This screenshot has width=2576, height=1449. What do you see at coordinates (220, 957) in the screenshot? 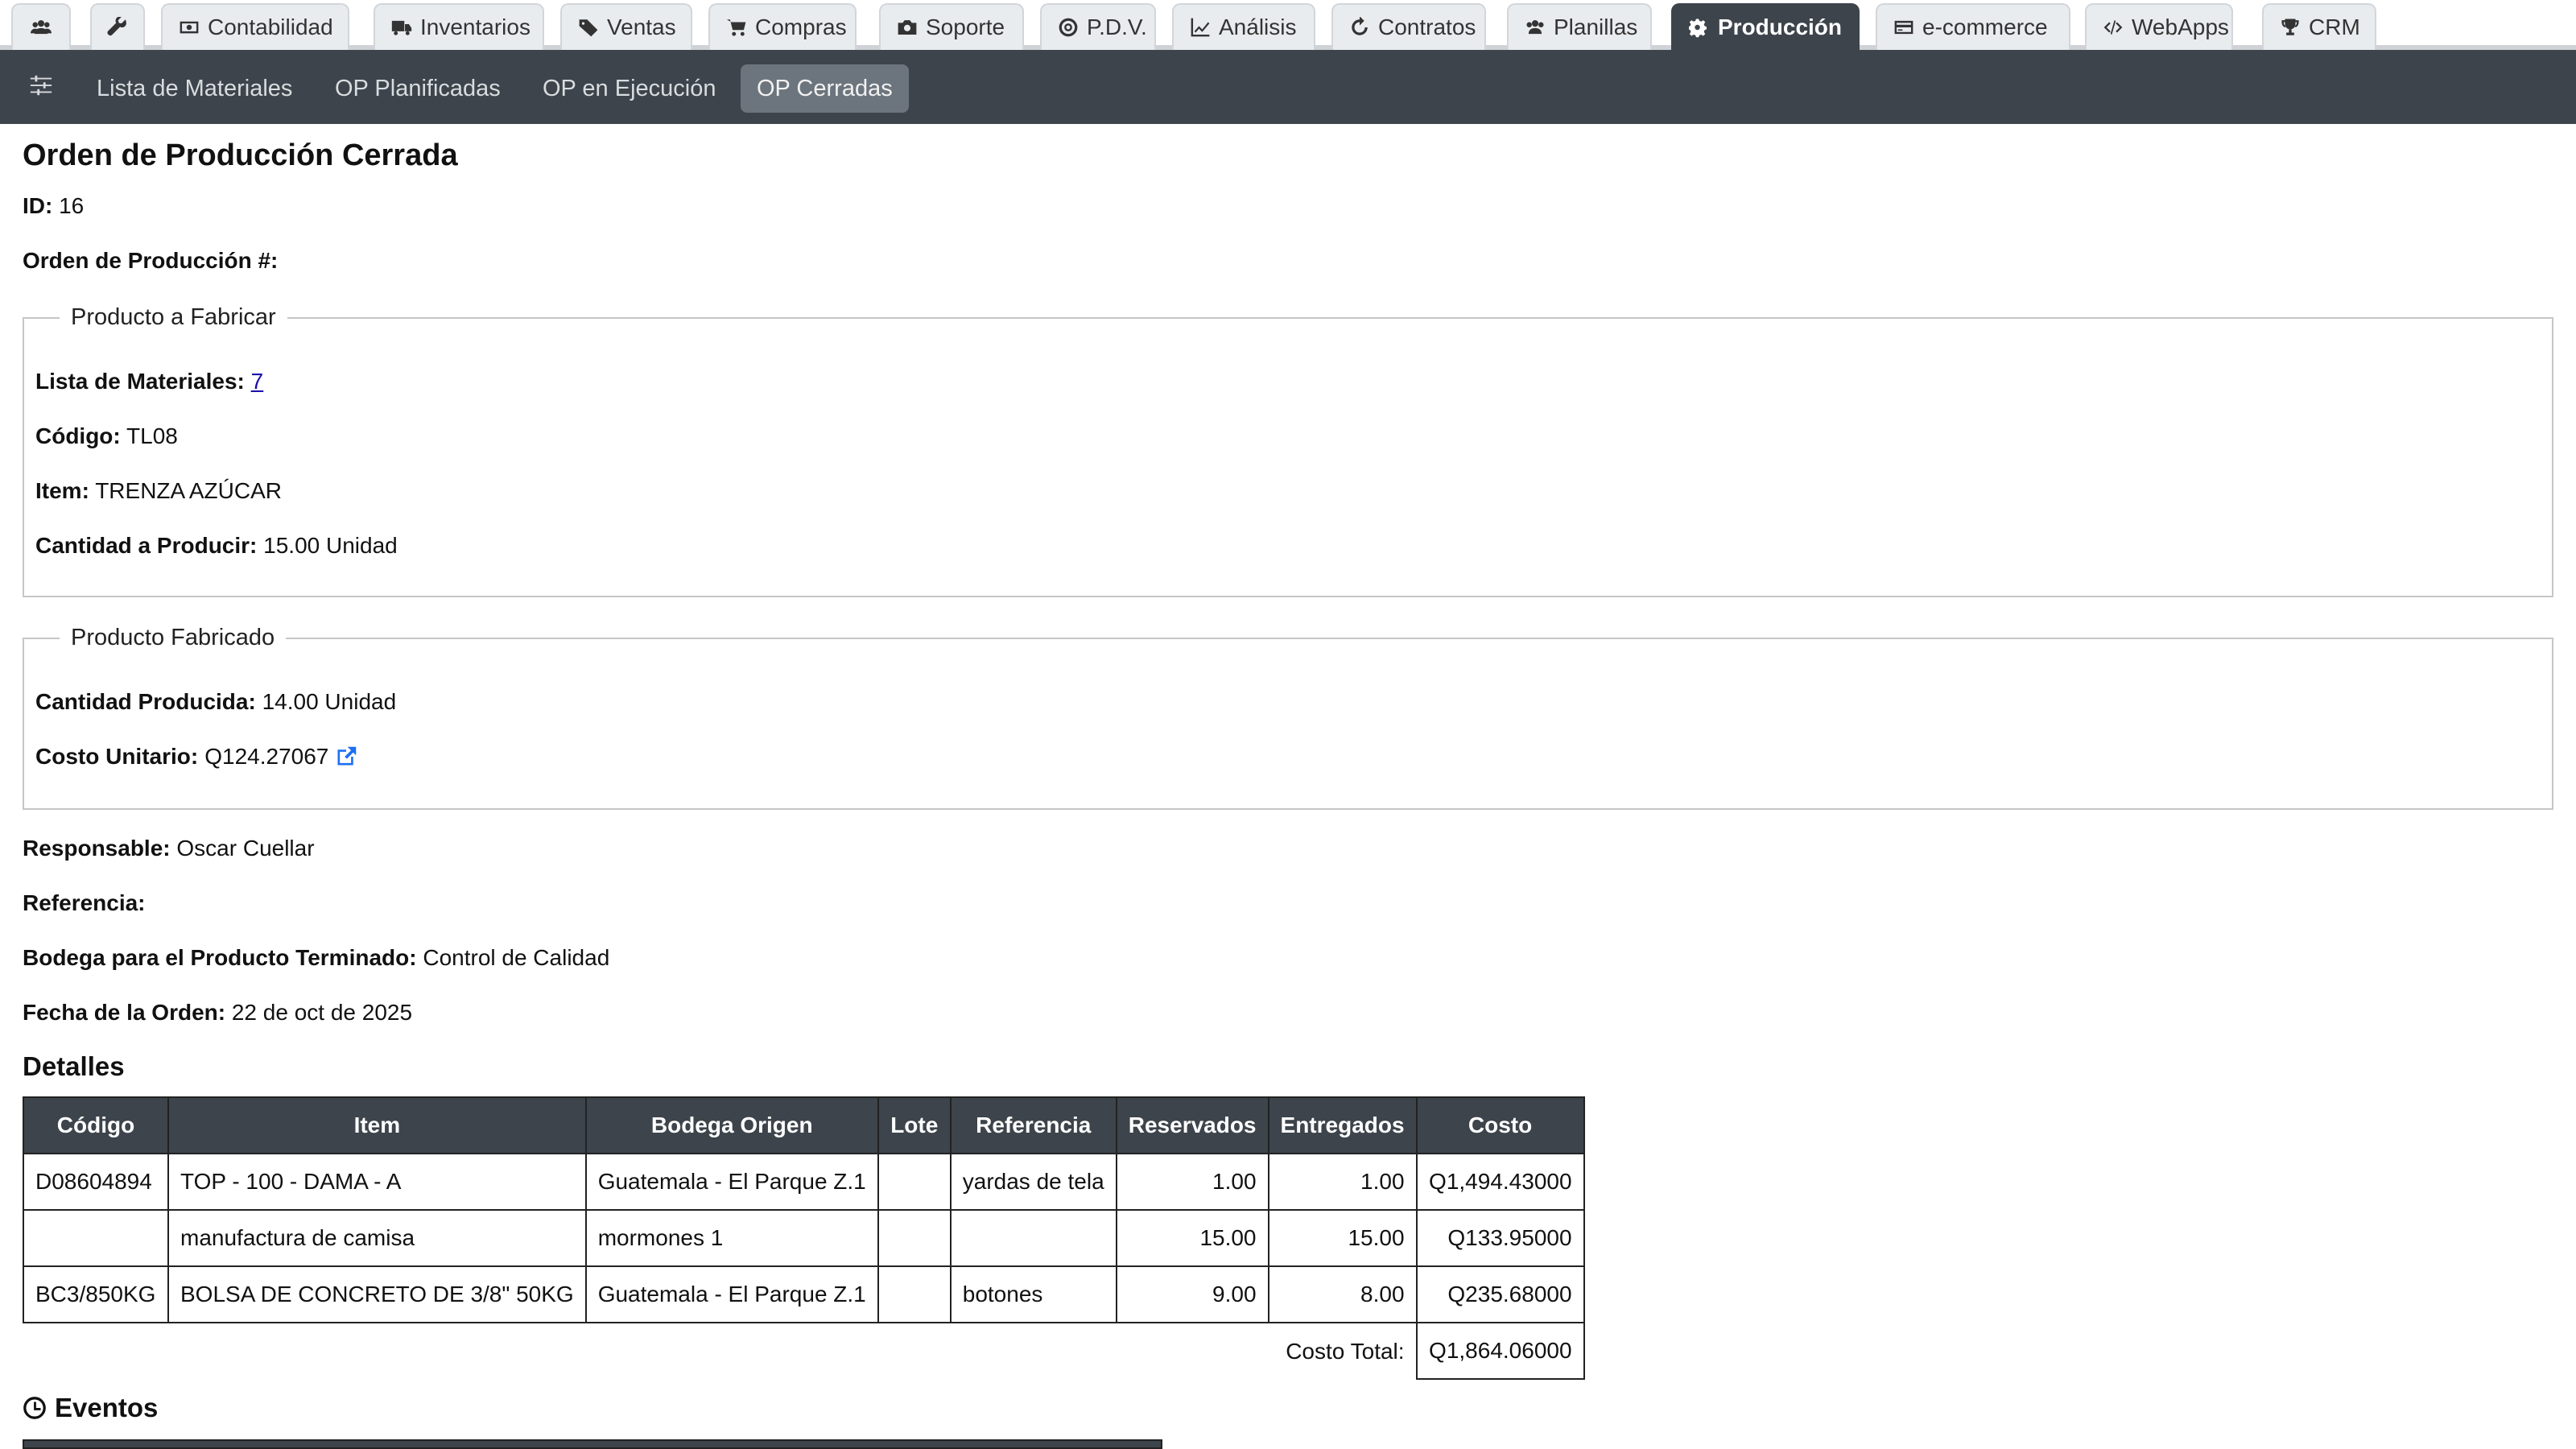
I see `bodega-label: Bodega para el Producto Terminado:` at bounding box center [220, 957].